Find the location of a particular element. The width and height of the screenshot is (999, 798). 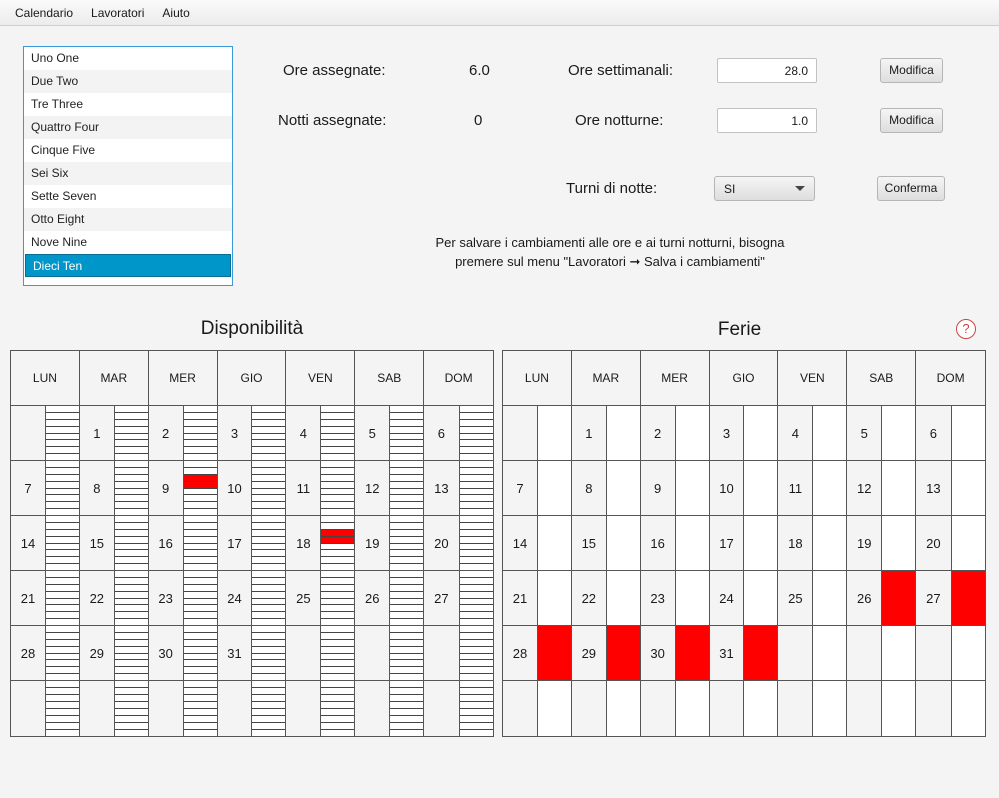

disponibilita-day-cell: 23 is located at coordinates (183, 598).